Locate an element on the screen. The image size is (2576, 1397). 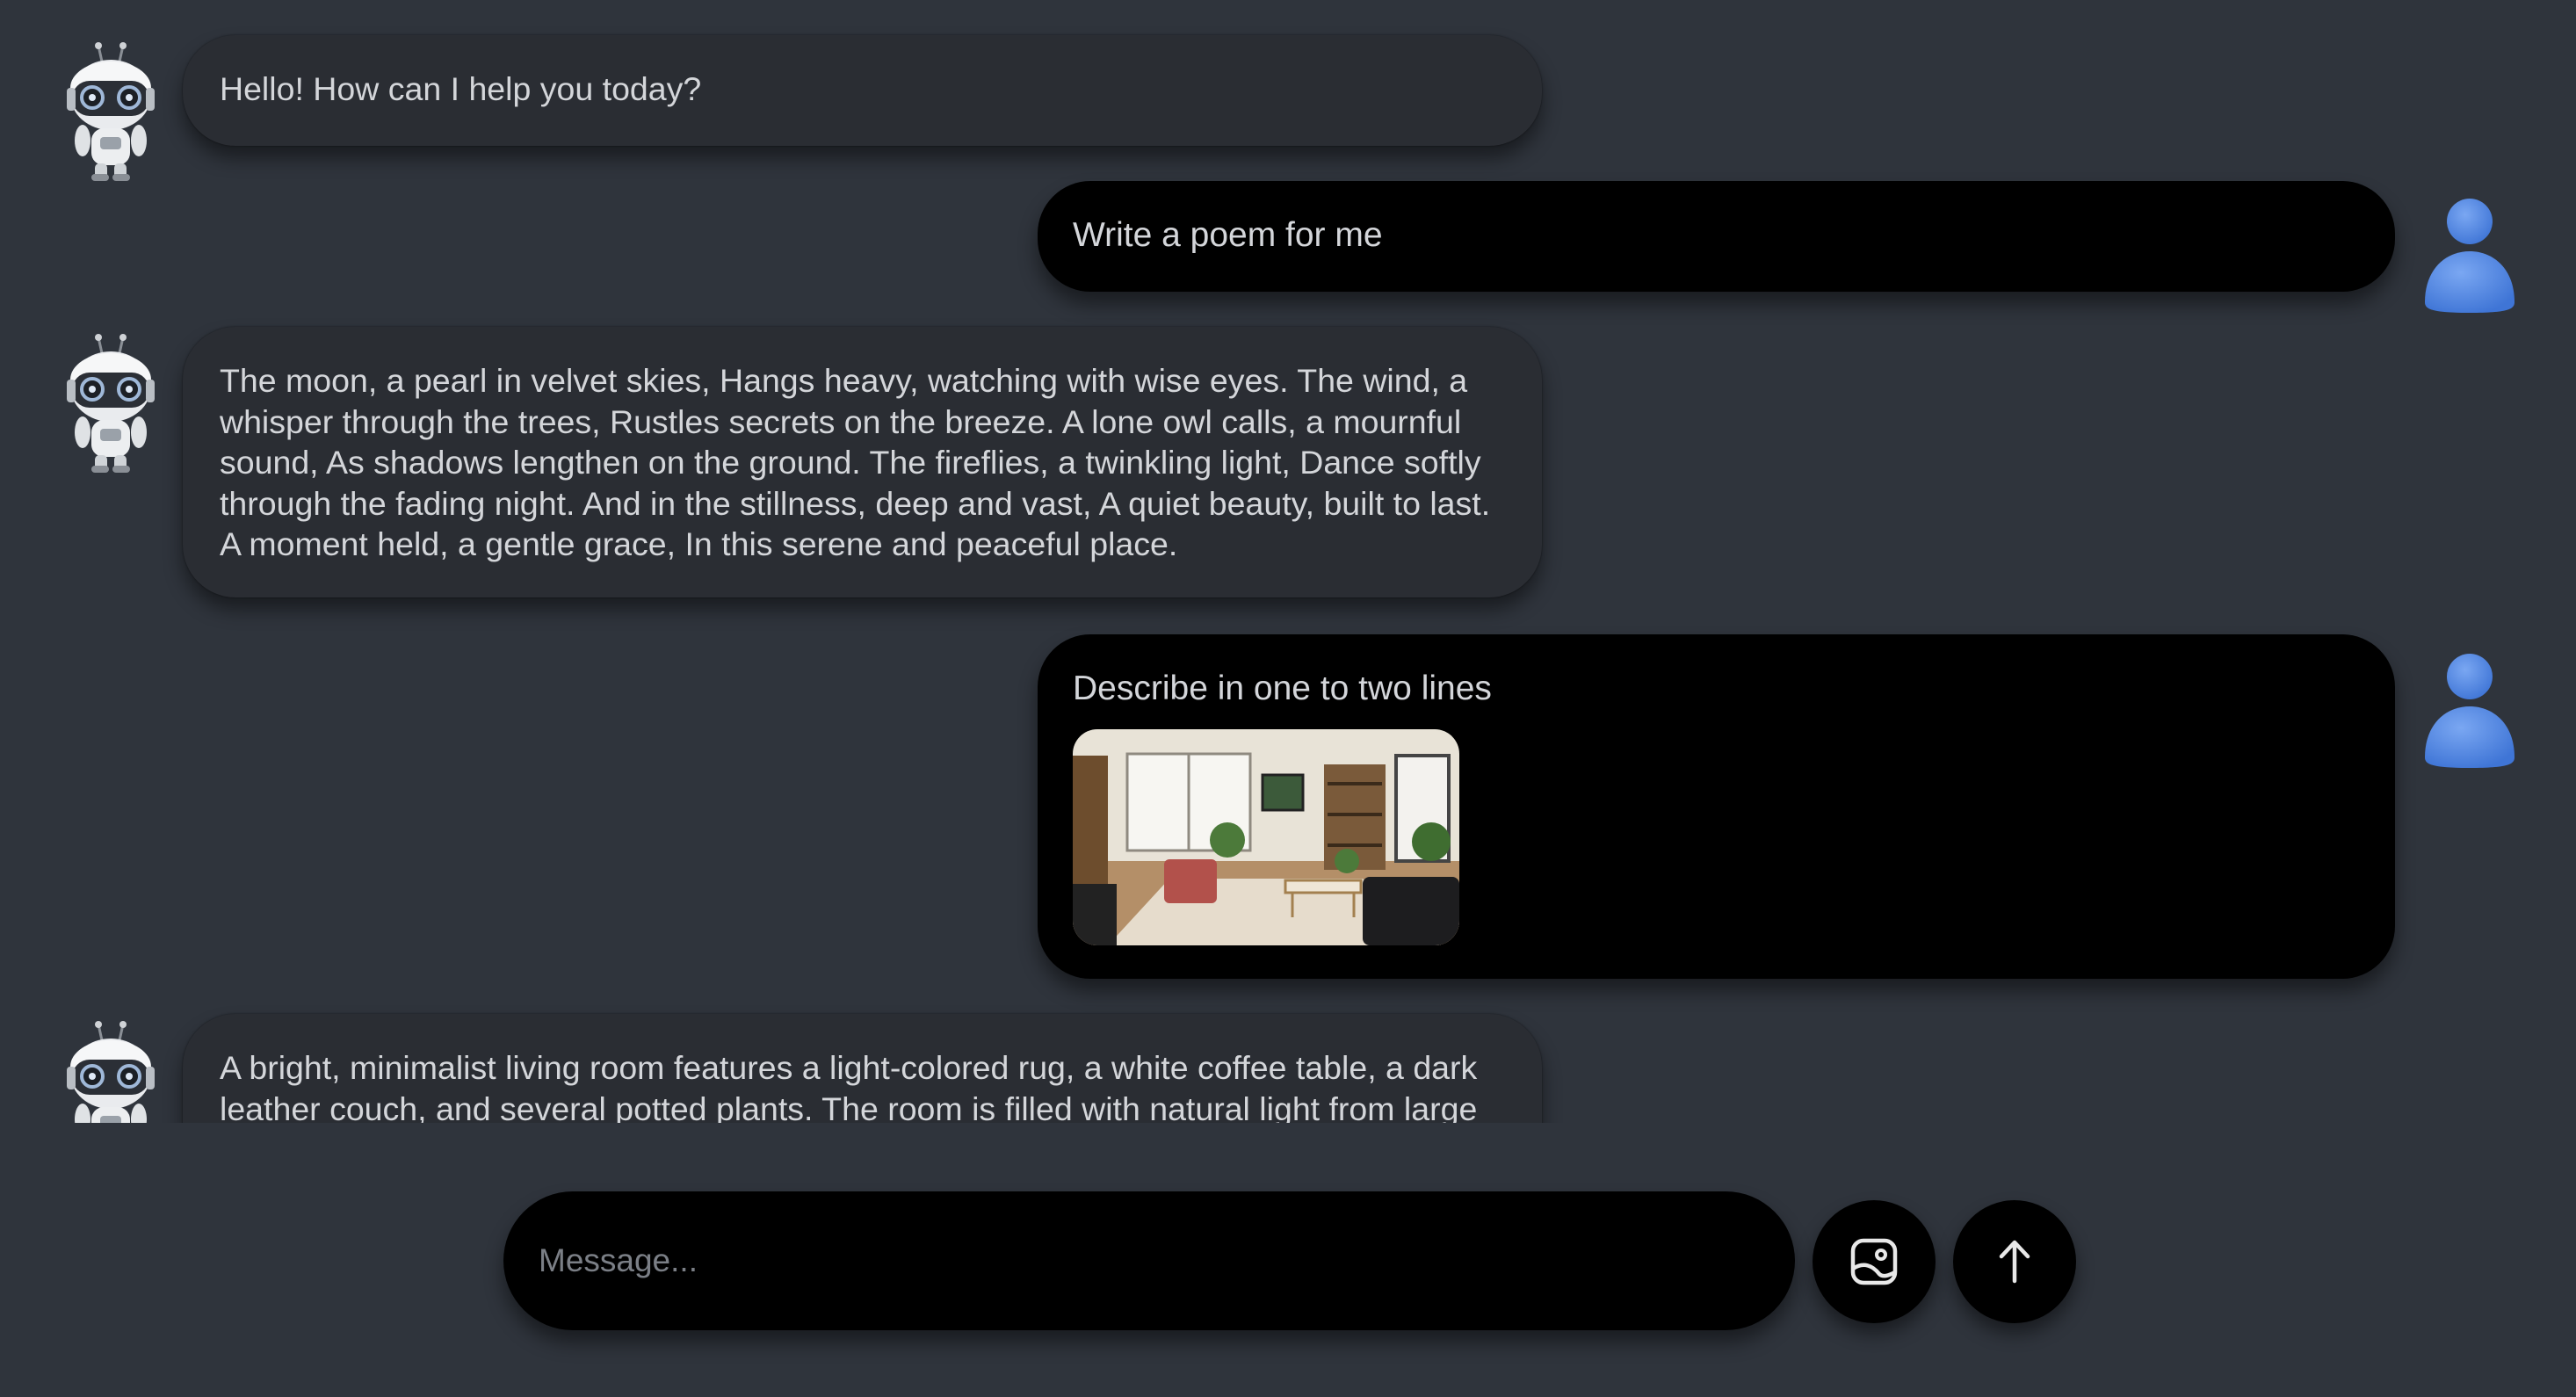
message-text: Hello! How can I help you today? is located at coordinates (461, 88).